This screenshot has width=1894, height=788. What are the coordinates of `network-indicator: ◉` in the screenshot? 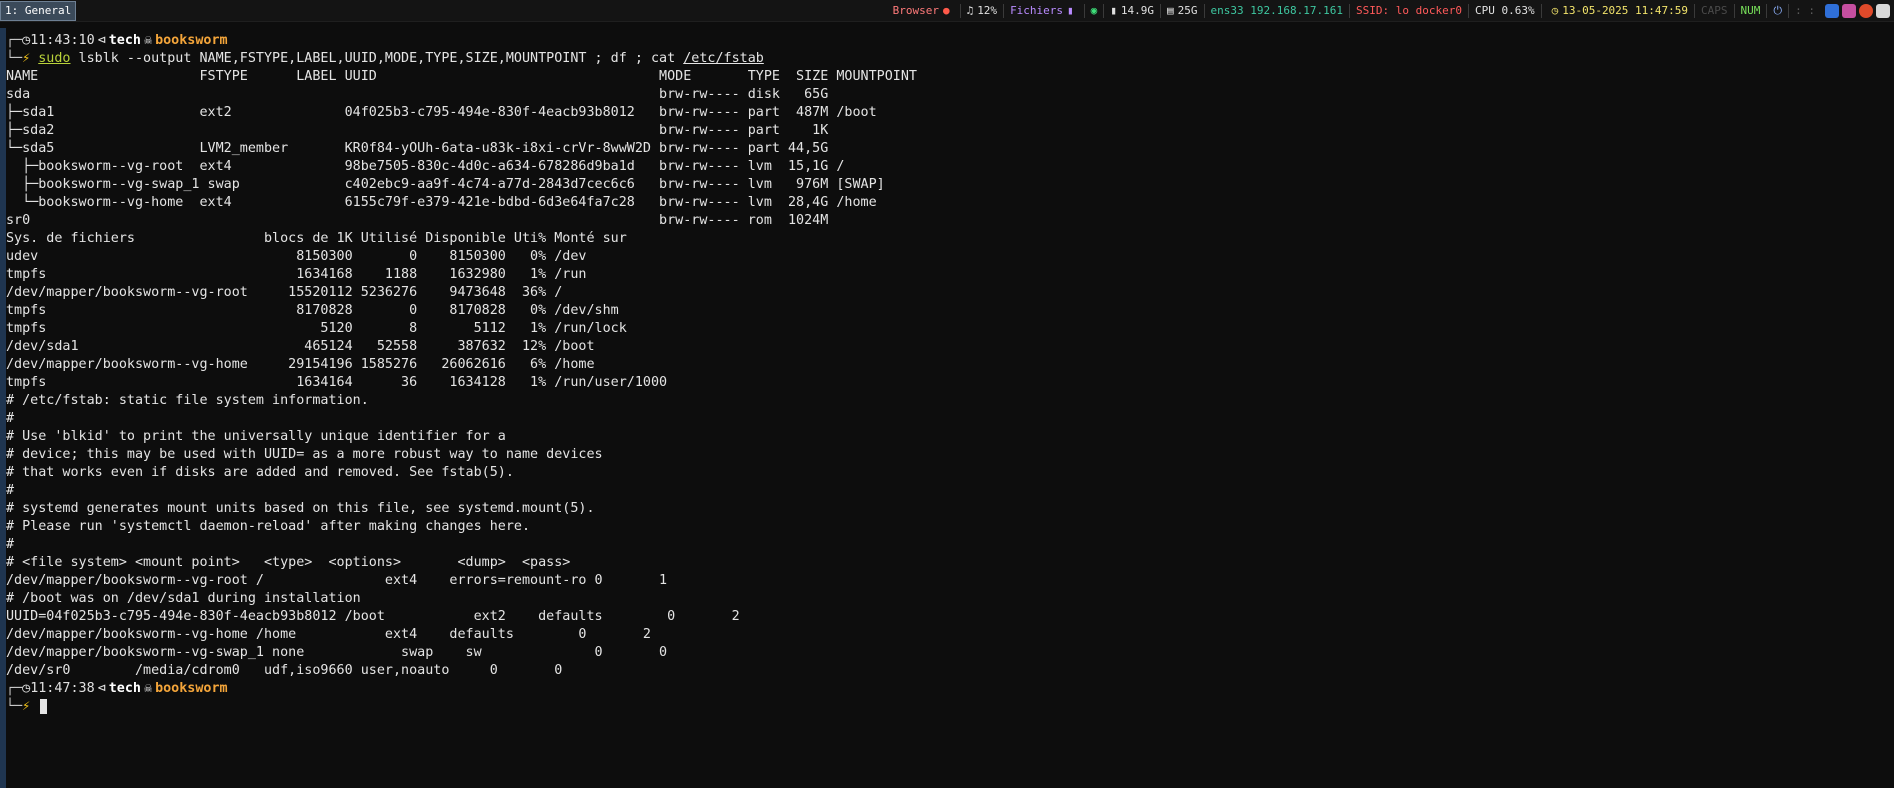 It's located at (1094, 10).